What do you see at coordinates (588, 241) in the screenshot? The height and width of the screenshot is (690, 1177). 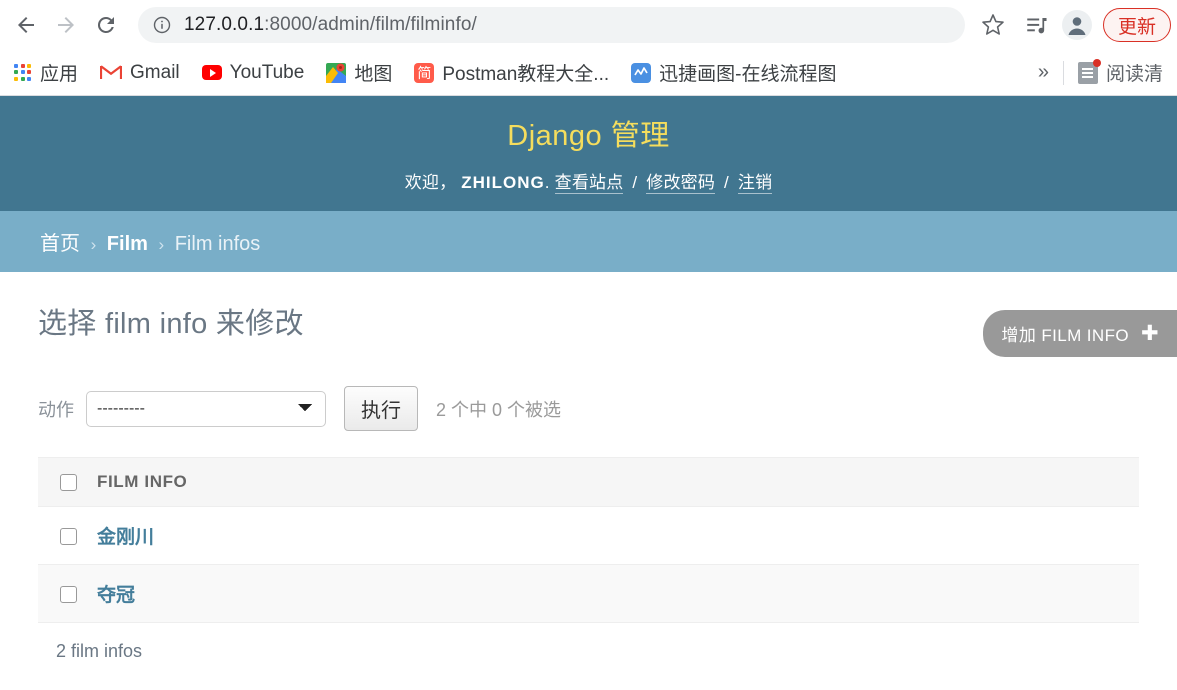 I see `breadcrumb: 首页 › Film › Film infos` at bounding box center [588, 241].